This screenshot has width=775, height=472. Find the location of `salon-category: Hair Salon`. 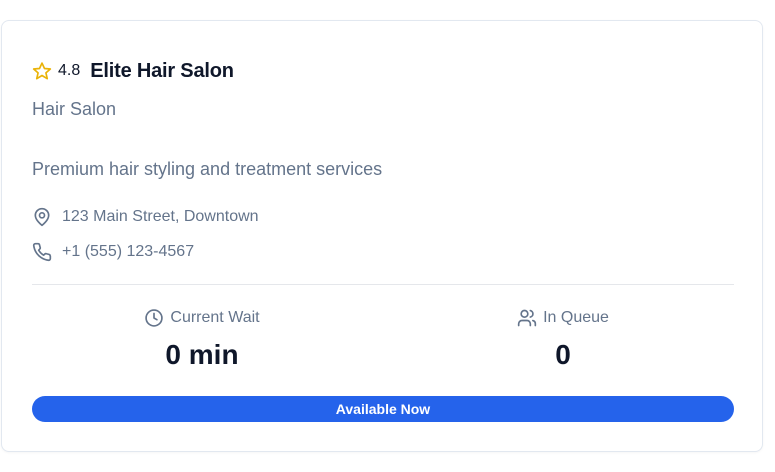

salon-category: Hair Salon is located at coordinates (74, 109).